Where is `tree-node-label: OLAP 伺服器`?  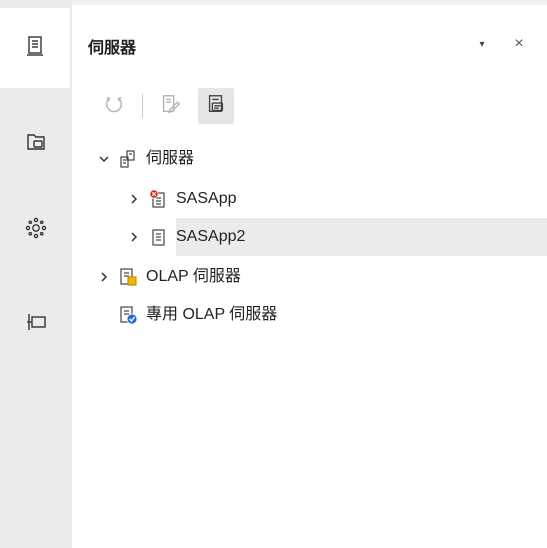 tree-node-label: OLAP 伺服器 is located at coordinates (193, 276).